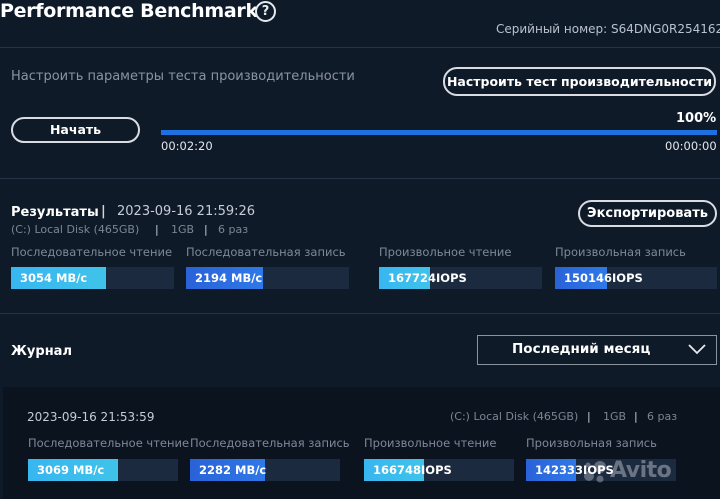 This screenshot has width=720, height=499. What do you see at coordinates (267, 278) in the screenshot?
I see `metric-bar: 2194 MB/c` at bounding box center [267, 278].